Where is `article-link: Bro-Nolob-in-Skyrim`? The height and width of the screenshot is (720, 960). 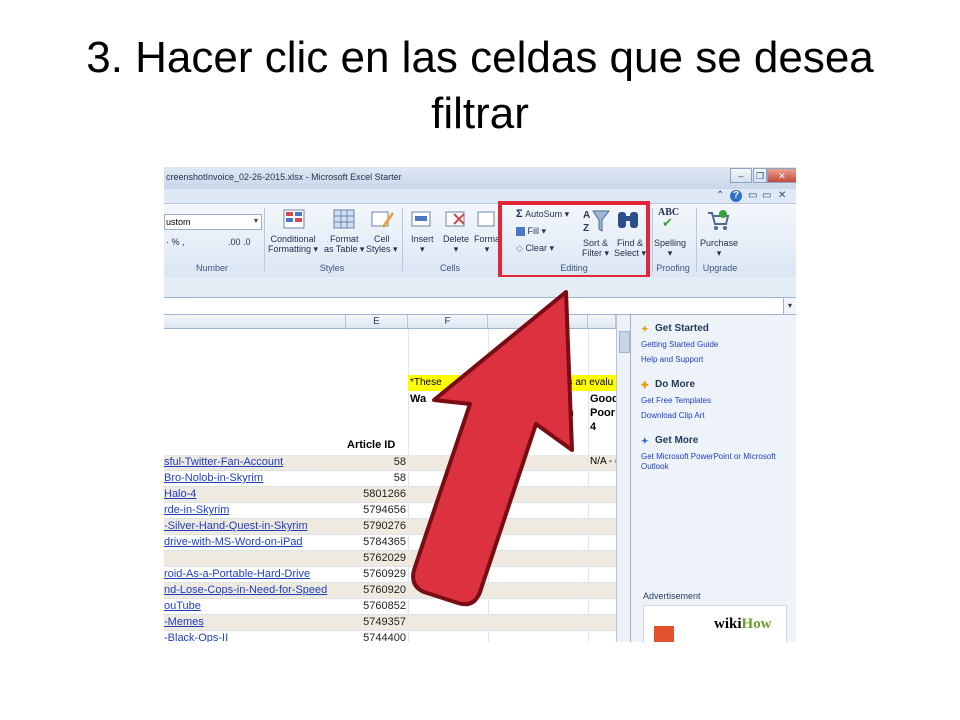 article-link: Bro-Nolob-in-Skyrim is located at coordinates (213, 478).